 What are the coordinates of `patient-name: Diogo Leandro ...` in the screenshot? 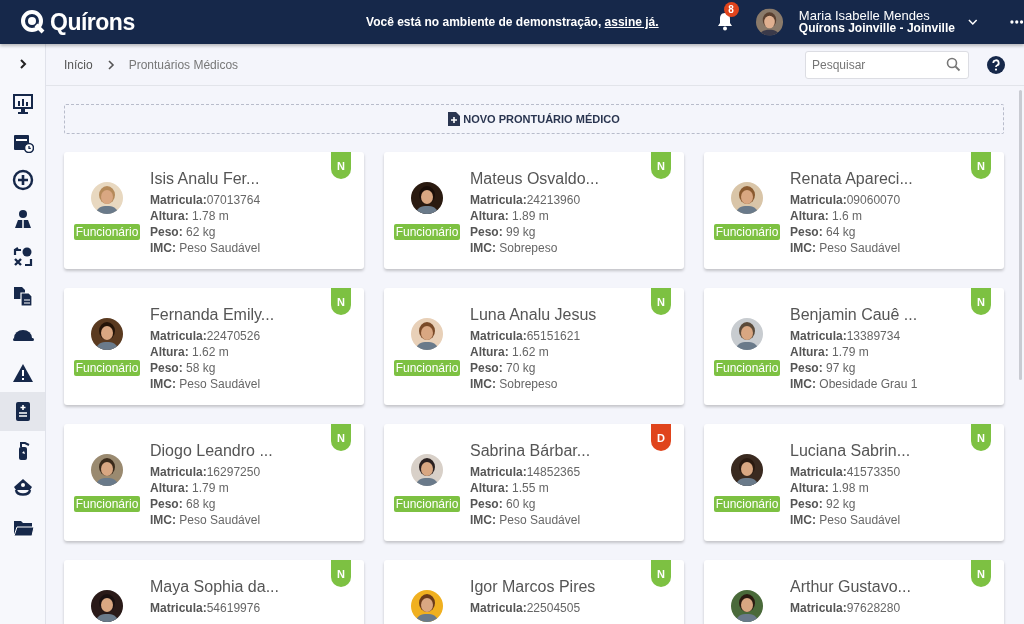 It's located at (211, 451).